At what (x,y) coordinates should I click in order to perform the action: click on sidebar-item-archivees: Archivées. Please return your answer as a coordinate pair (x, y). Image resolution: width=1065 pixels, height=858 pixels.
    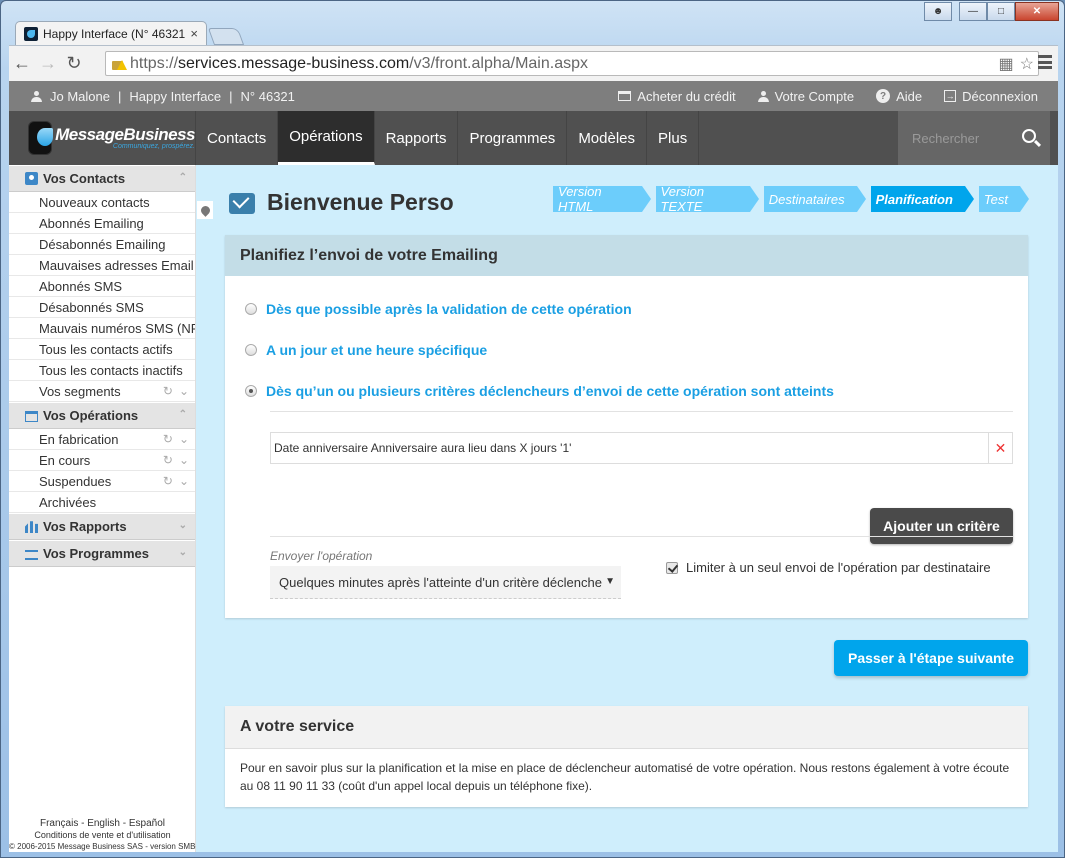
    Looking at the image, I should click on (102, 502).